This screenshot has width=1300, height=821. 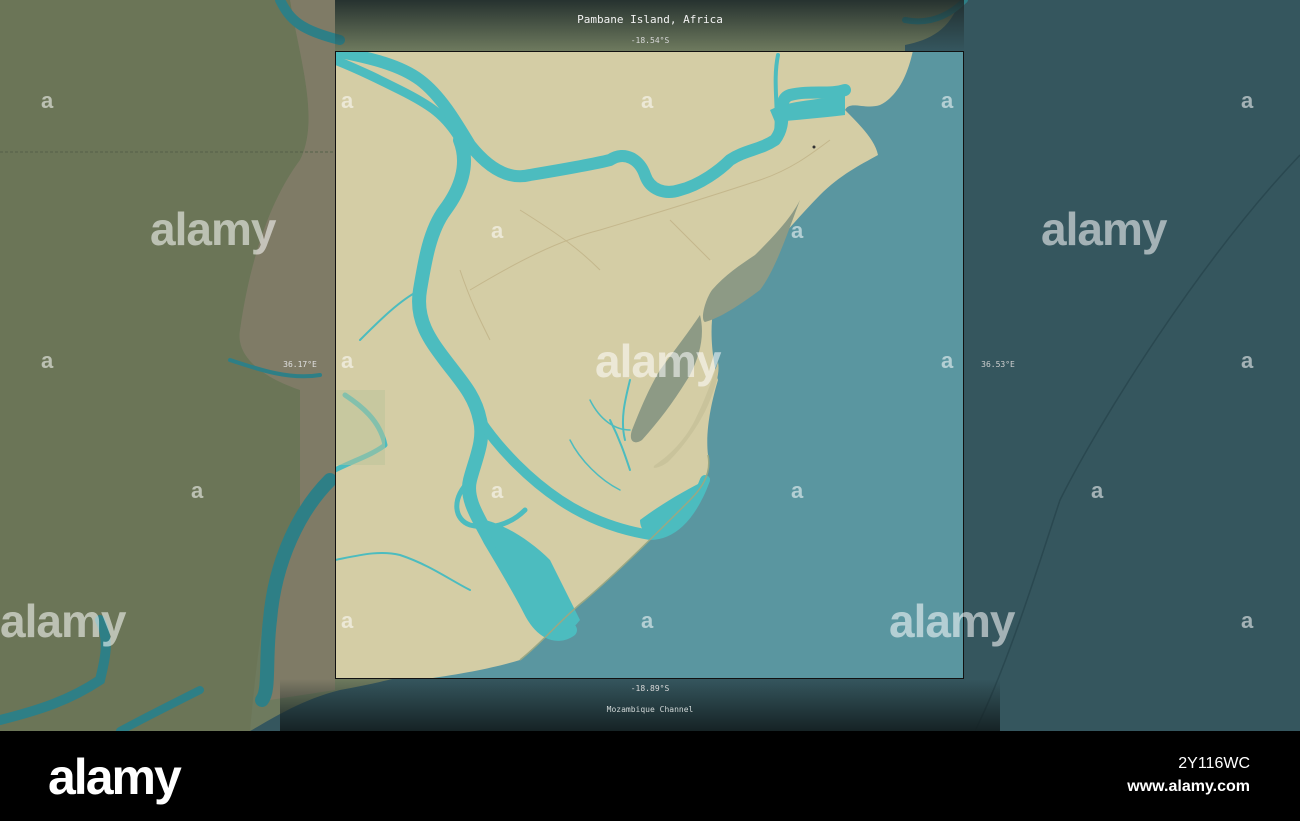 What do you see at coordinates (650, 776) in the screenshot?
I see `stock-footer` at bounding box center [650, 776].